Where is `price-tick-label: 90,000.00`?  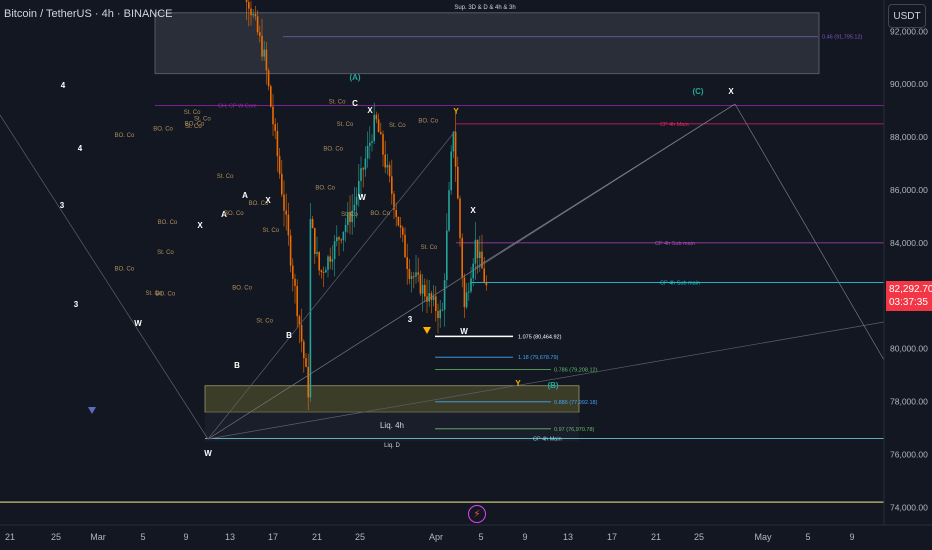
price-tick-label: 90,000.00 is located at coordinates (909, 84).